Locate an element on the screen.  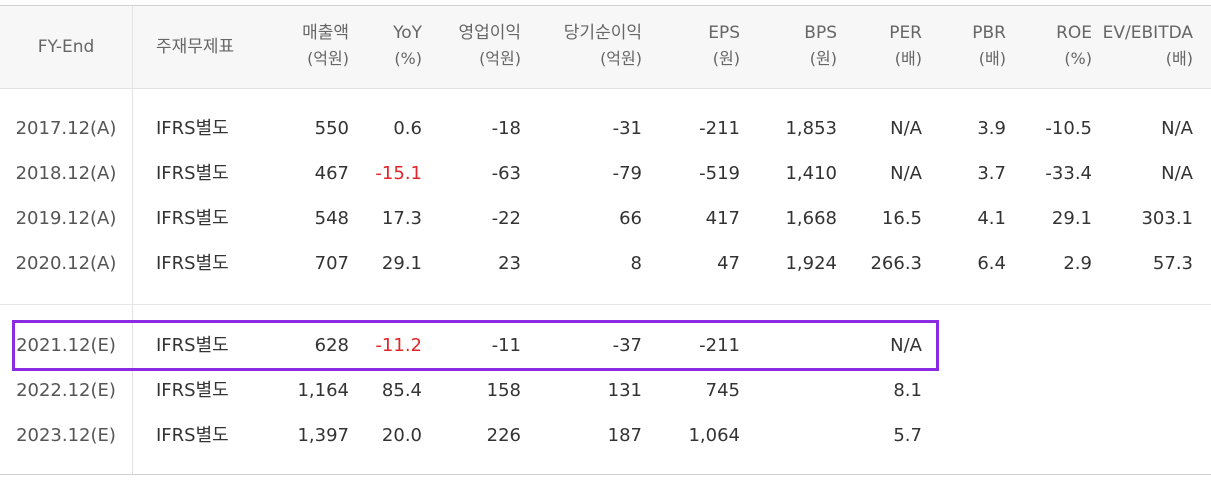
cell-yoy: 29.1 is located at coordinates (401, 263).